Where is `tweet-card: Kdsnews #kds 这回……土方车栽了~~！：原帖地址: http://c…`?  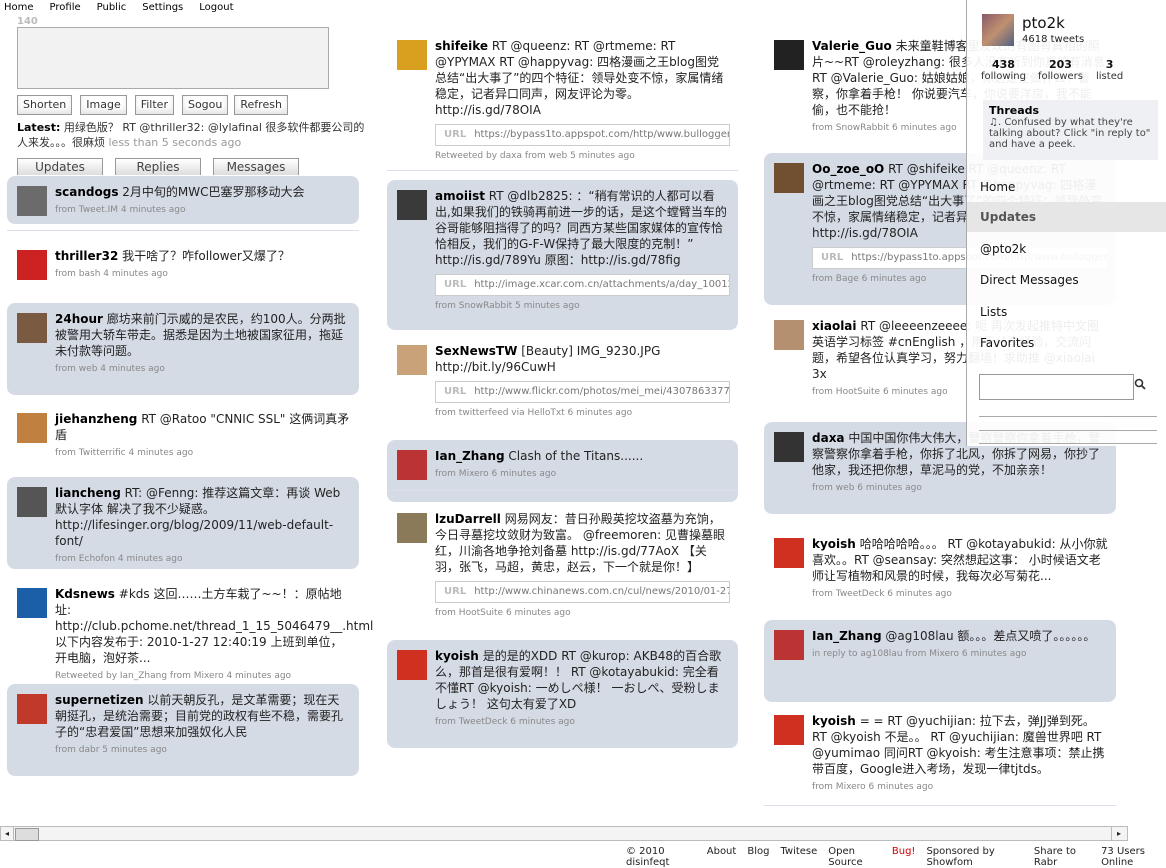 tweet-card: Kdsnews #kds 这回……土方车栽了~~！：原帖地址: http://c… is located at coordinates (190, 629).